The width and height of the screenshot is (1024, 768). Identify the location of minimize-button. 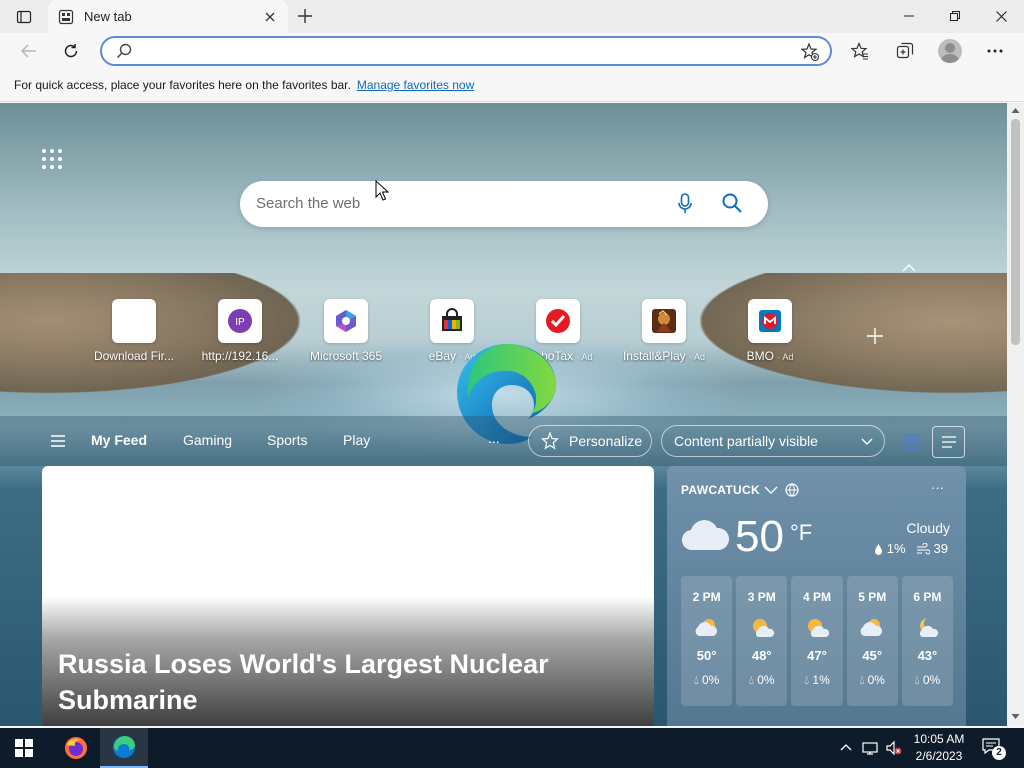
(909, 16).